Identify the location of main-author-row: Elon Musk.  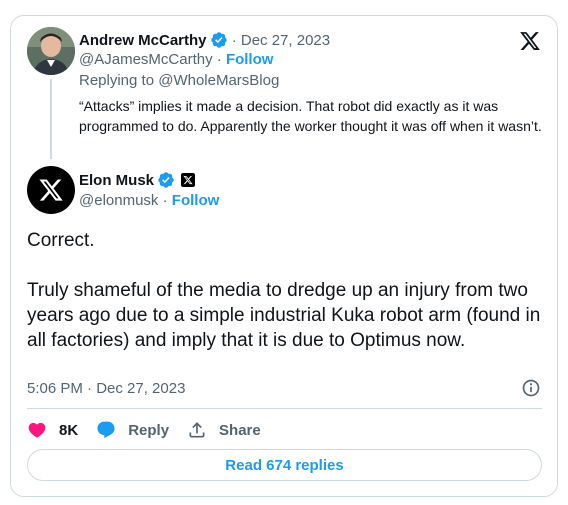
(137, 180).